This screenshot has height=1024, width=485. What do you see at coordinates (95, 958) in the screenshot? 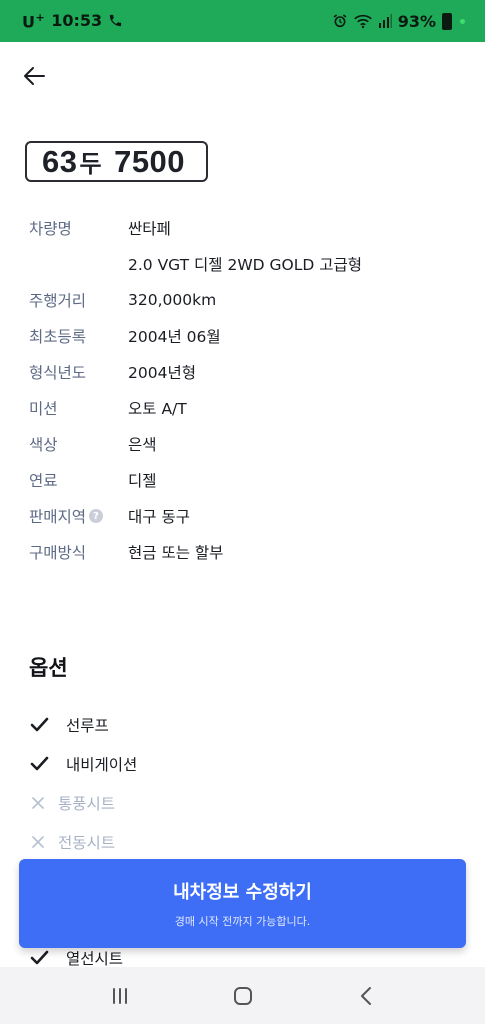
I see `option-label: 열선시트` at bounding box center [95, 958].